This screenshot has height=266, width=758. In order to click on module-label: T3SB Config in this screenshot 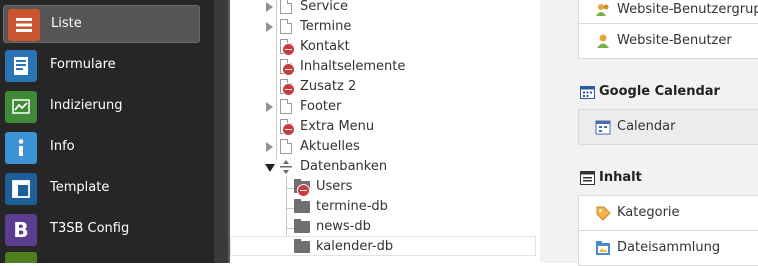, I will do `click(90, 228)`.